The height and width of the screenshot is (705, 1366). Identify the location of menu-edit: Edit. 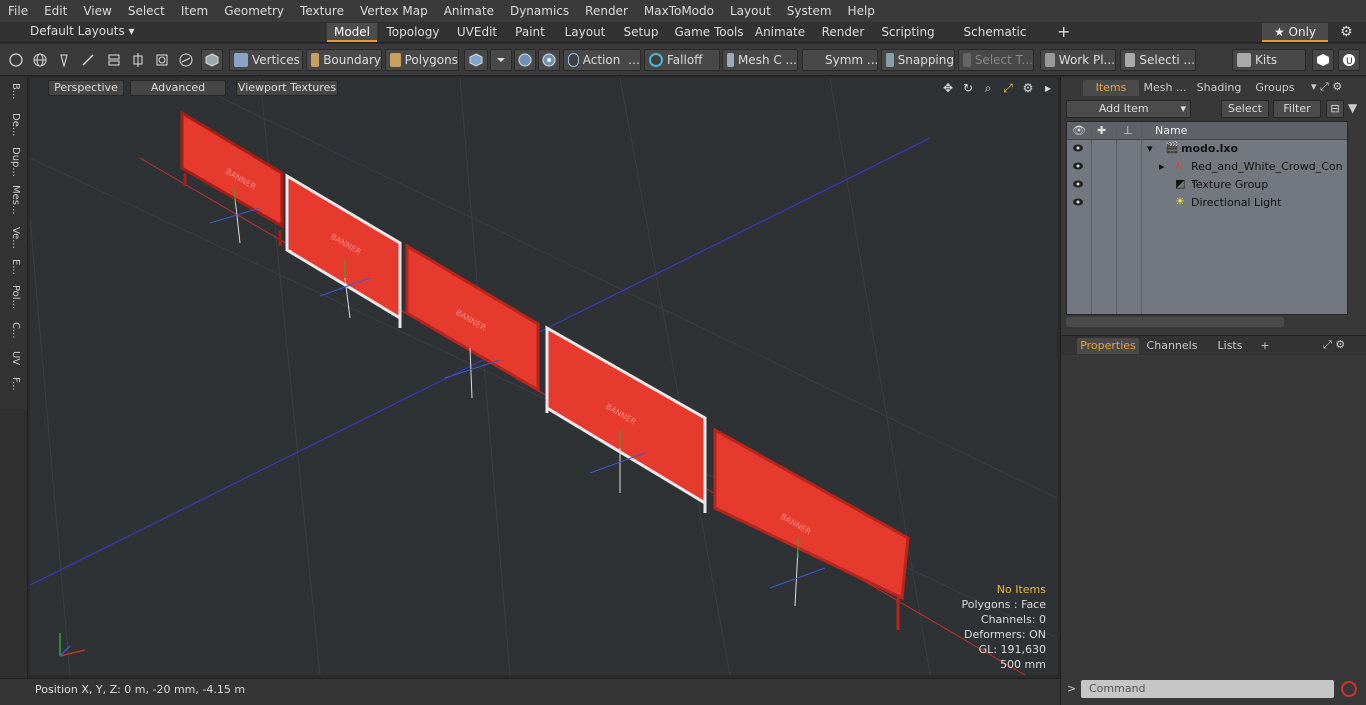
(55, 11).